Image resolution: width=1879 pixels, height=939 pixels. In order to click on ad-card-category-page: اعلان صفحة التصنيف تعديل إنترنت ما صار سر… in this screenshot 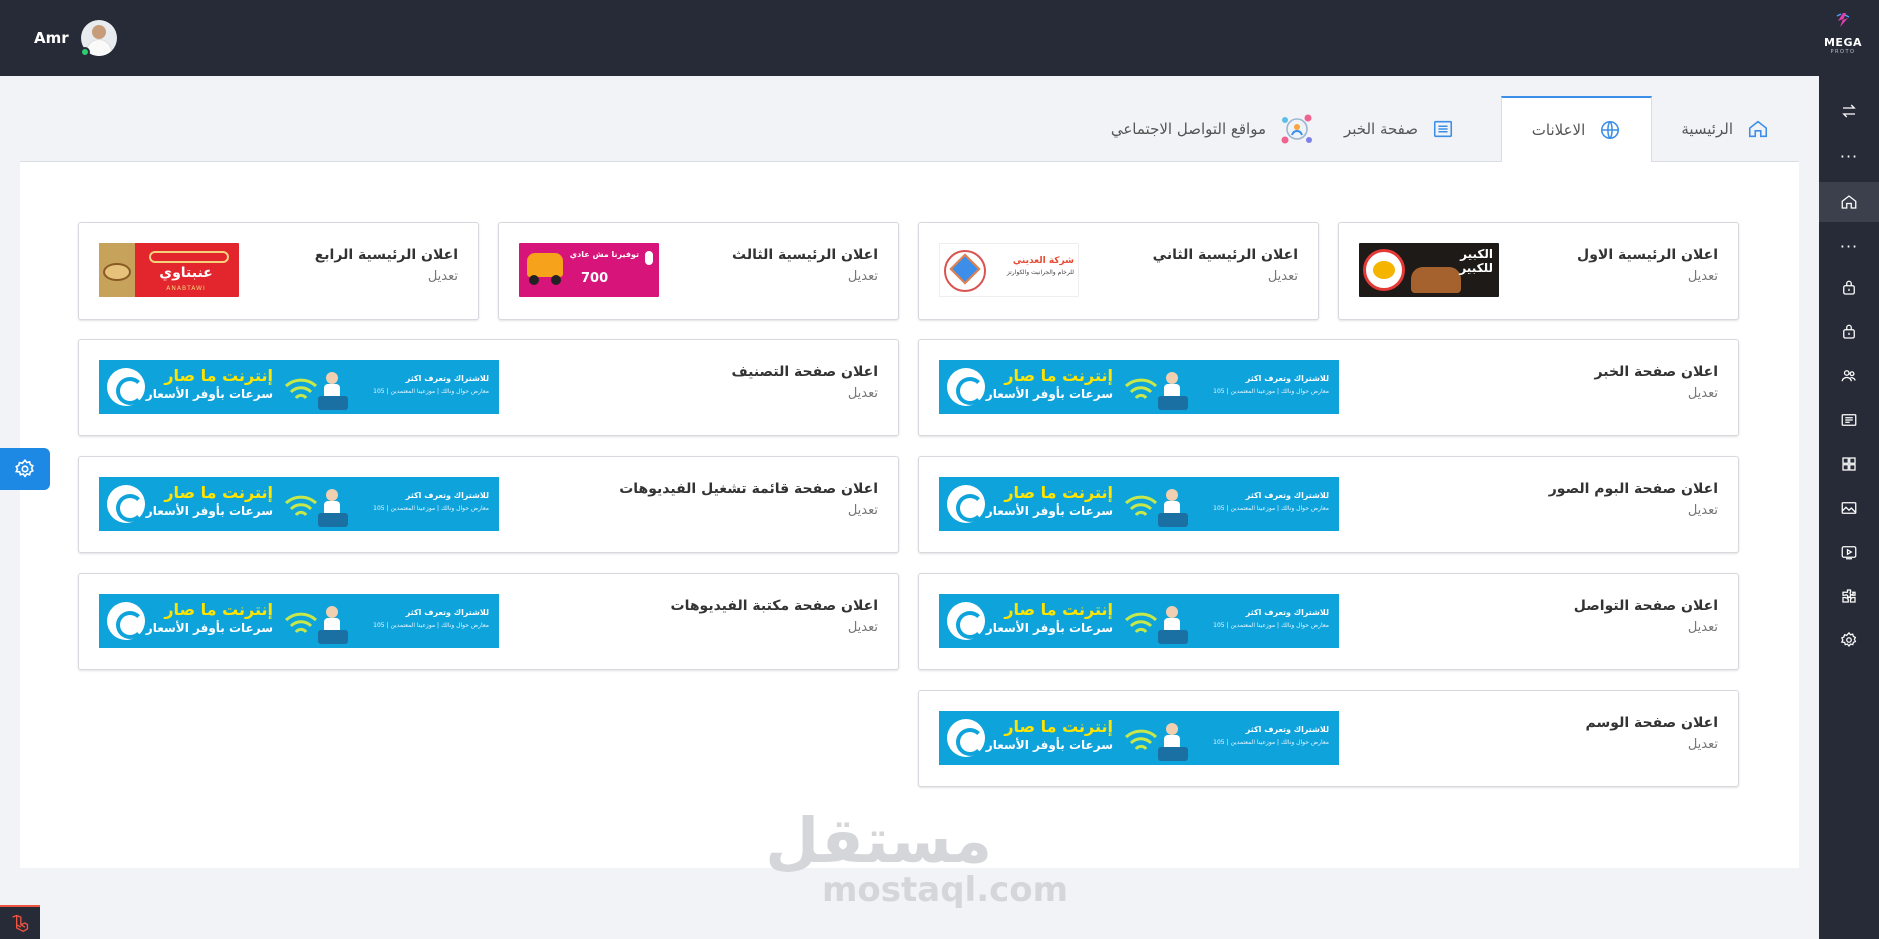, I will do `click(488, 387)`.